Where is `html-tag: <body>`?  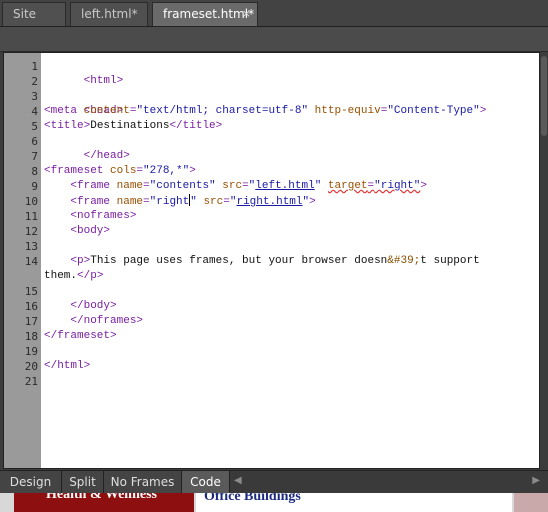 html-tag: <body> is located at coordinates (90, 231).